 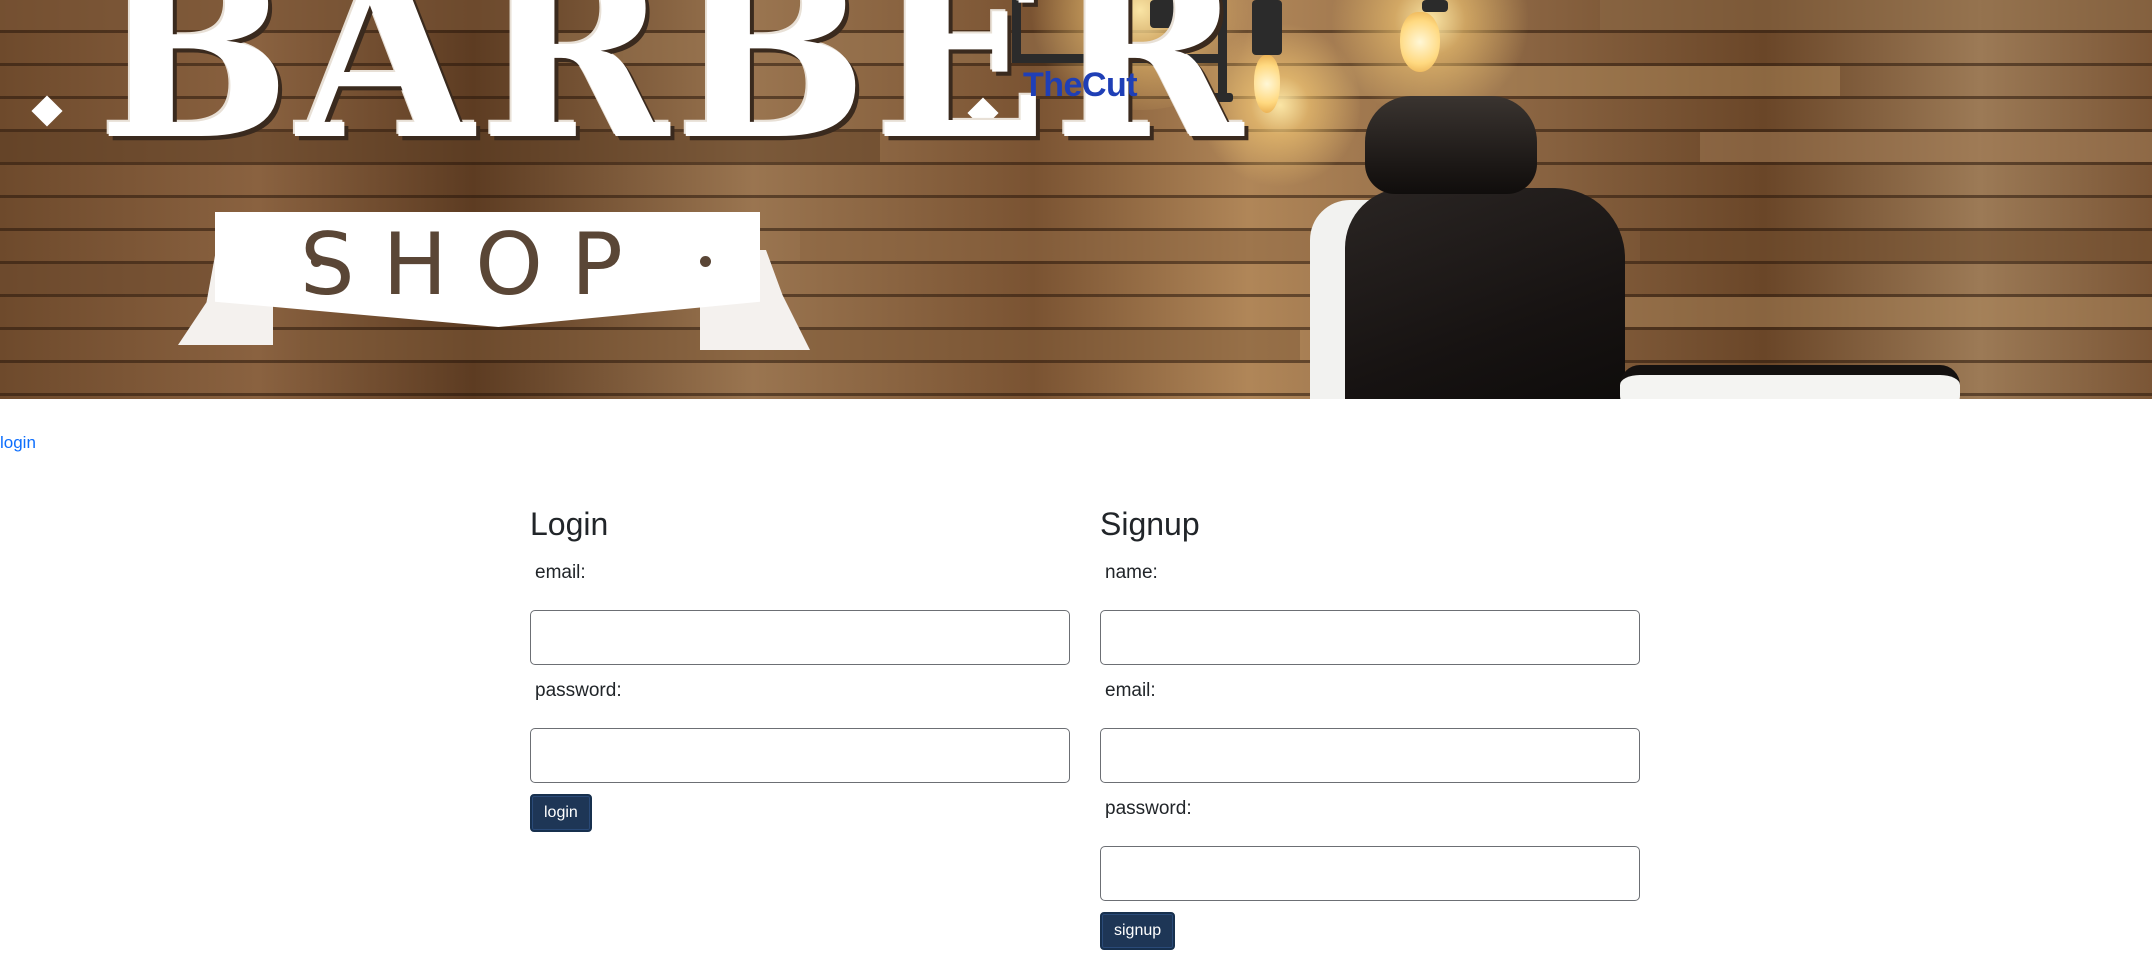 What do you see at coordinates (800, 637) in the screenshot?
I see `login-email-input` at bounding box center [800, 637].